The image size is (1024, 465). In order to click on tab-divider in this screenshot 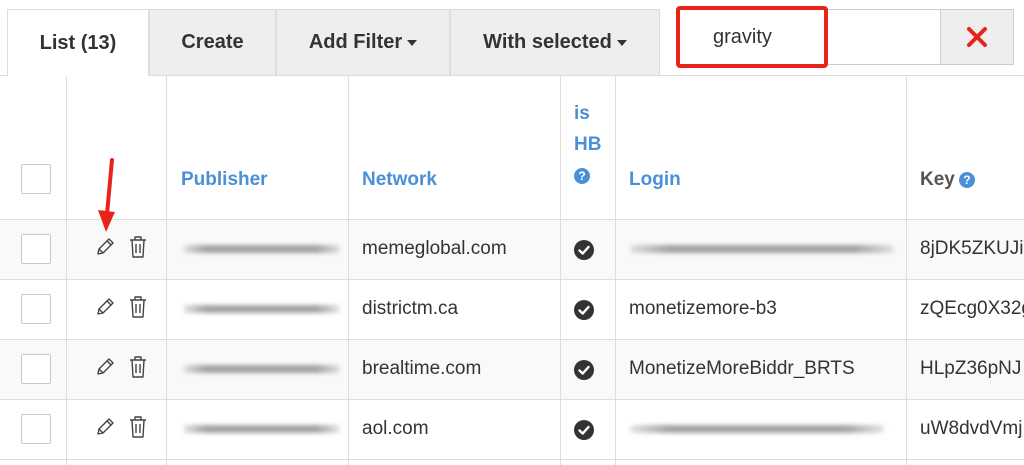, I will do `click(512, 75)`.